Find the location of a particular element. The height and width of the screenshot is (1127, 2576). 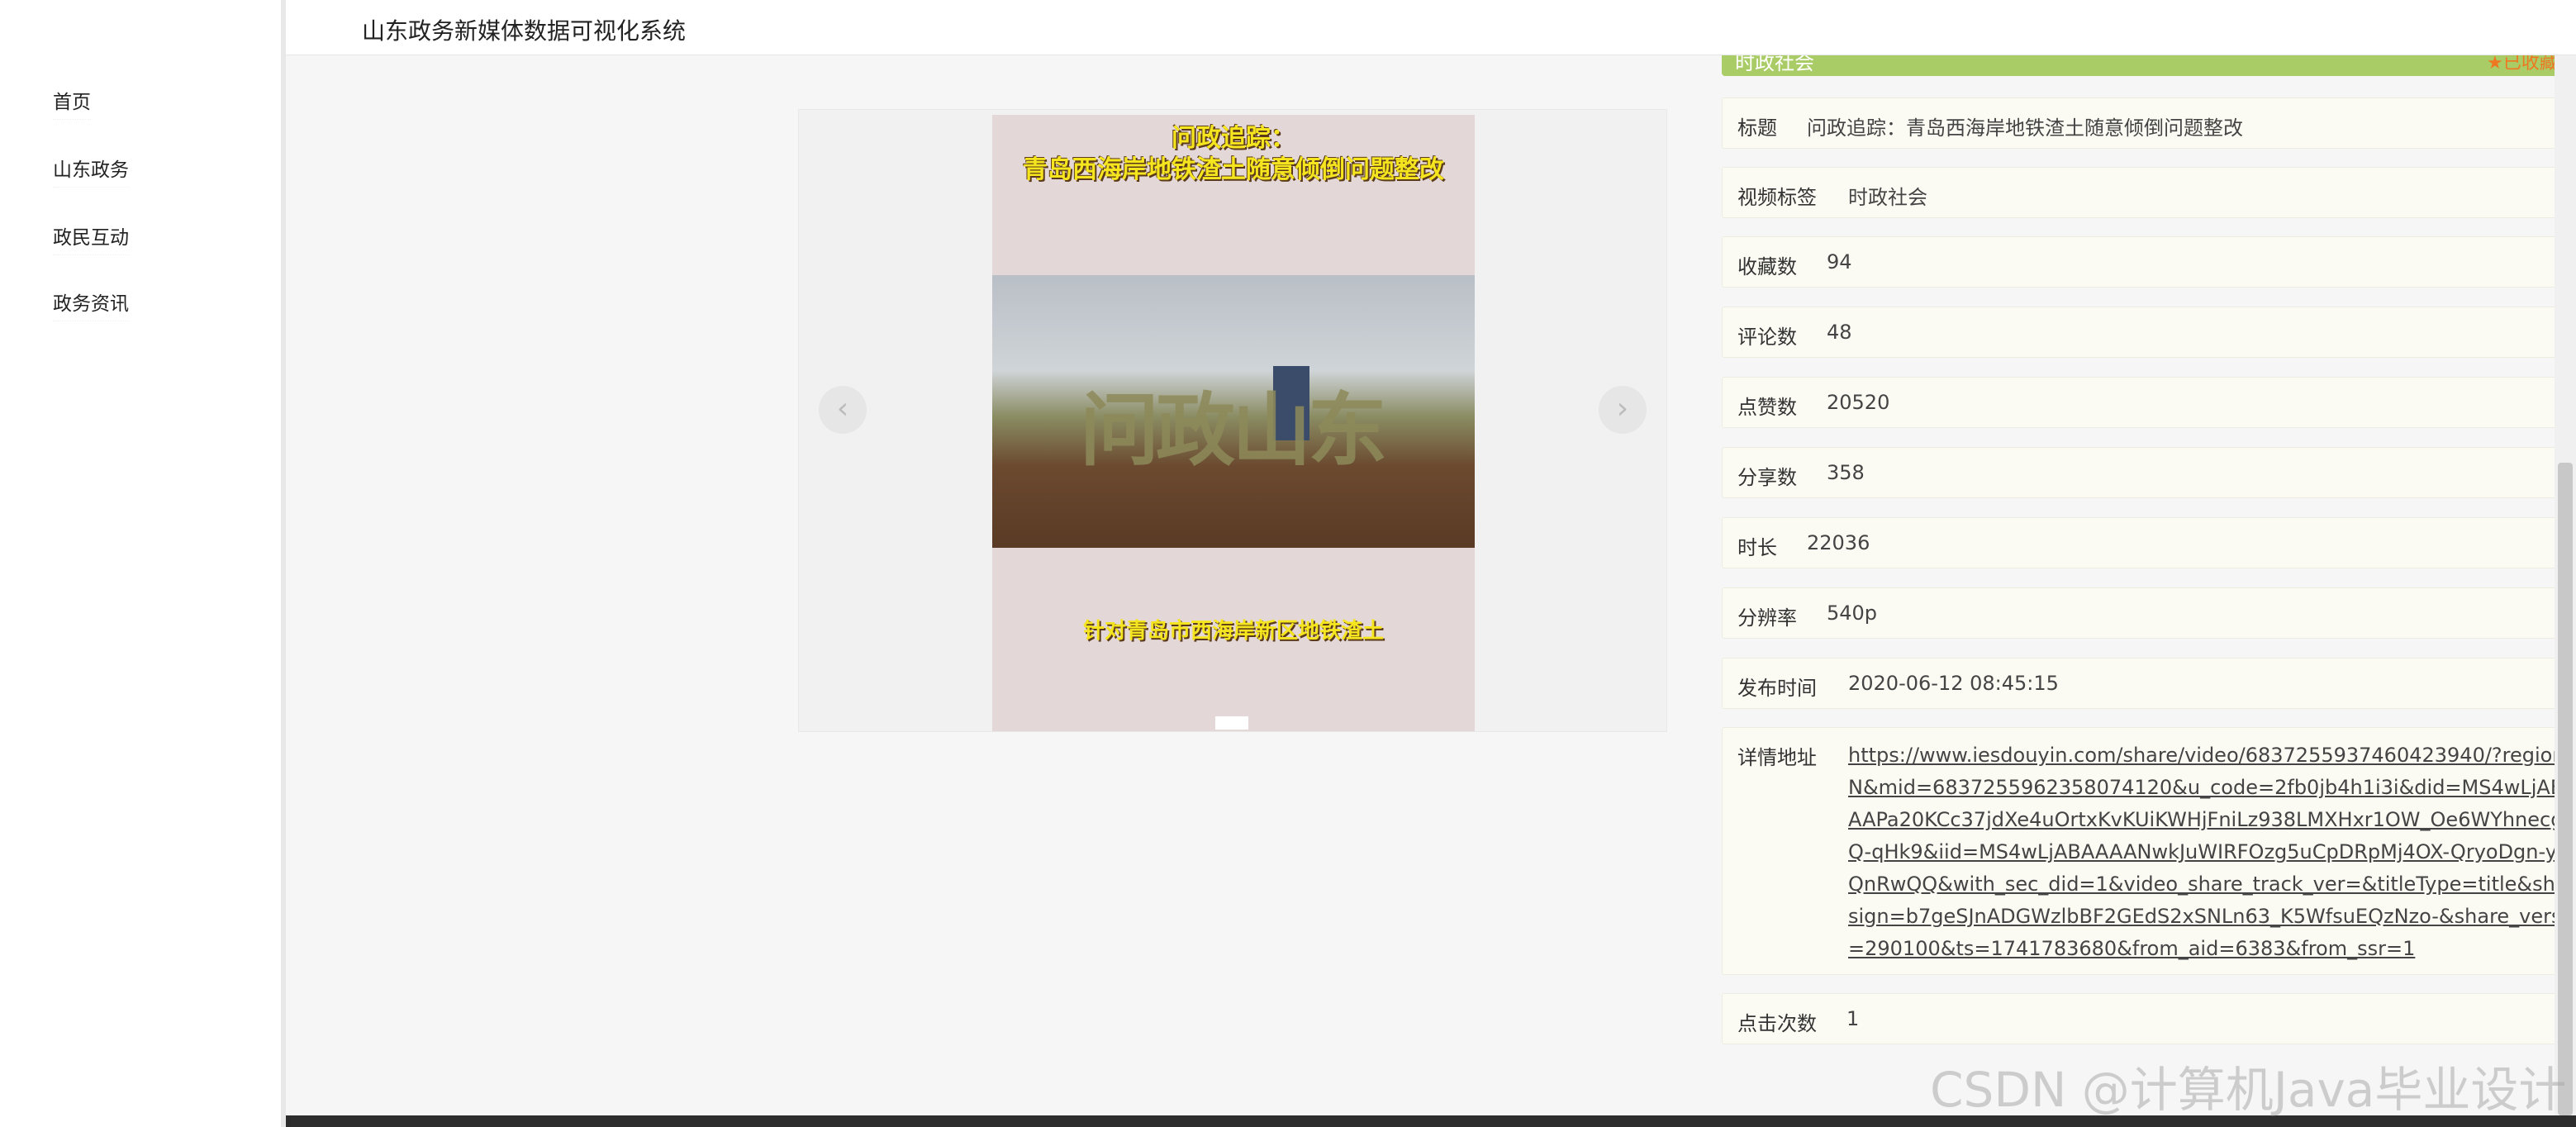

detail-row-clicks: 点击次数 1 is located at coordinates (2149, 1018).